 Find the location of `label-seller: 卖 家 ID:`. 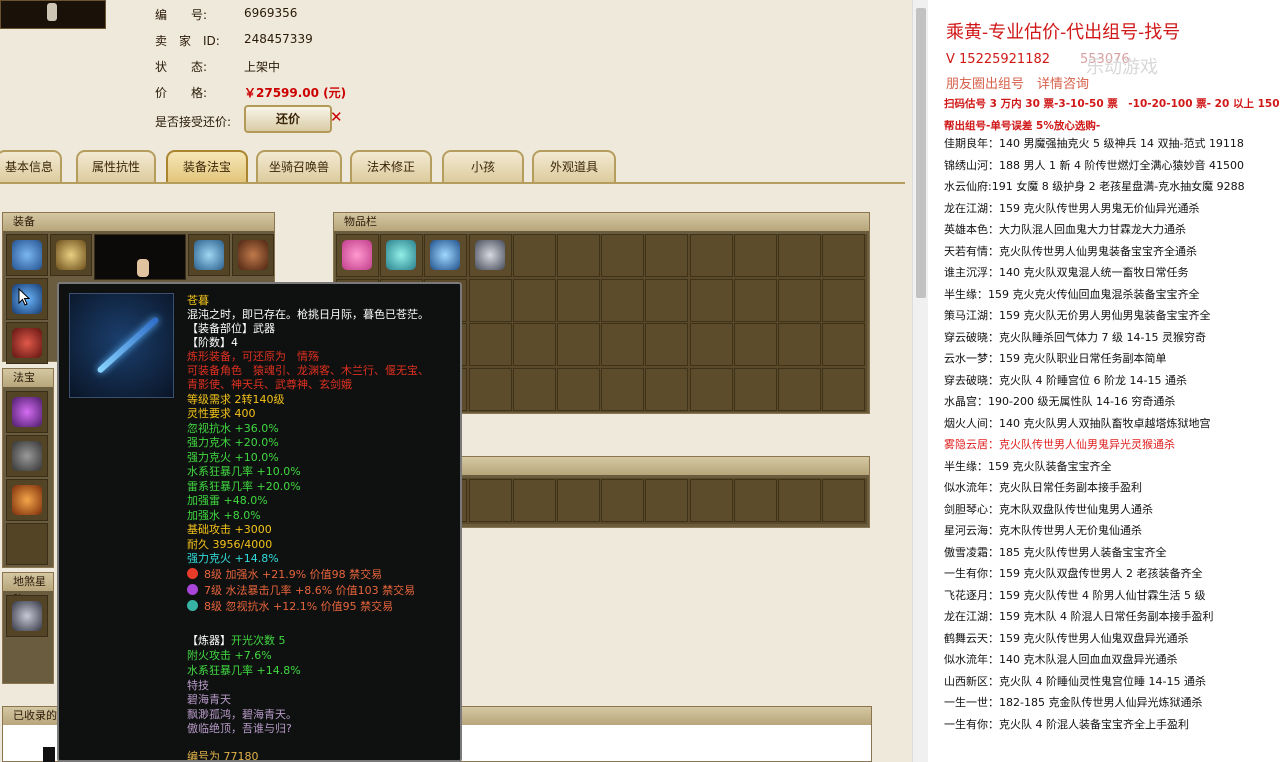

label-seller: 卖 家 ID: is located at coordinates (187, 41).